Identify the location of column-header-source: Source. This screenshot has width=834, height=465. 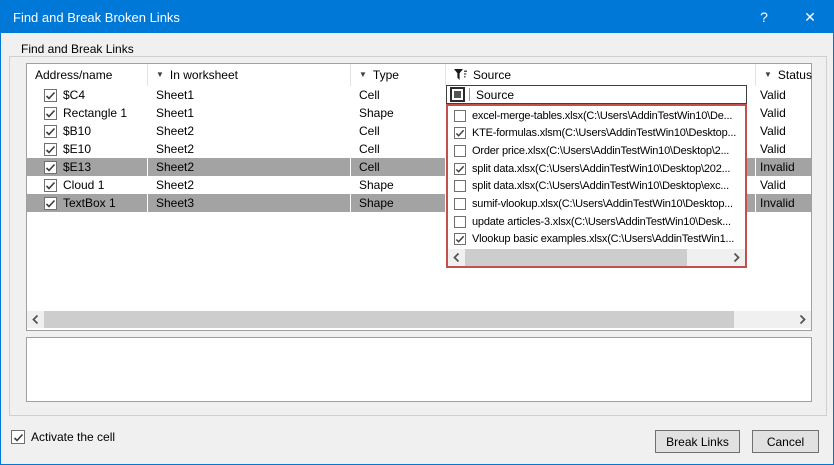
(600, 75).